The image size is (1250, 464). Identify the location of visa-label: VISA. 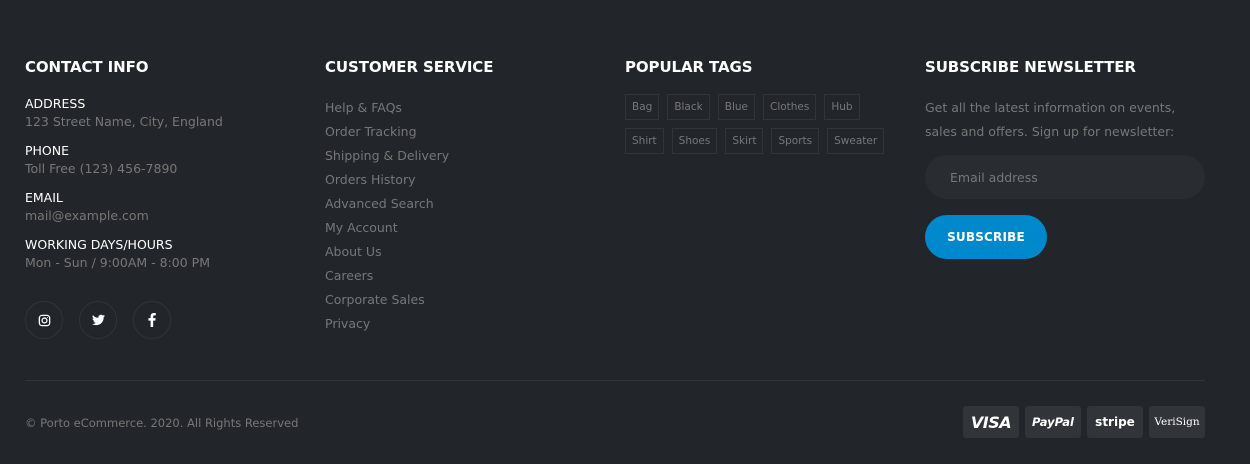
(991, 422).